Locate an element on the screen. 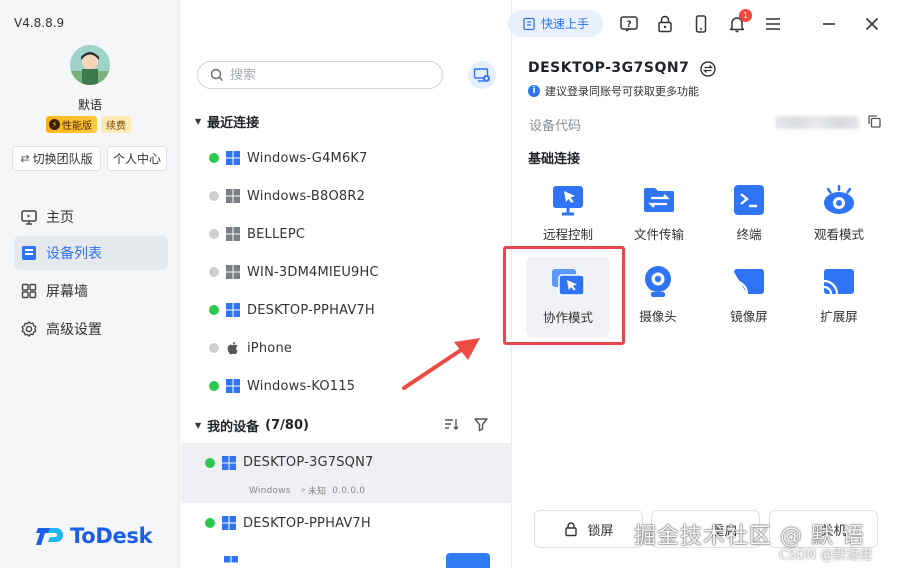  minimize-icon is located at coordinates (829, 24).